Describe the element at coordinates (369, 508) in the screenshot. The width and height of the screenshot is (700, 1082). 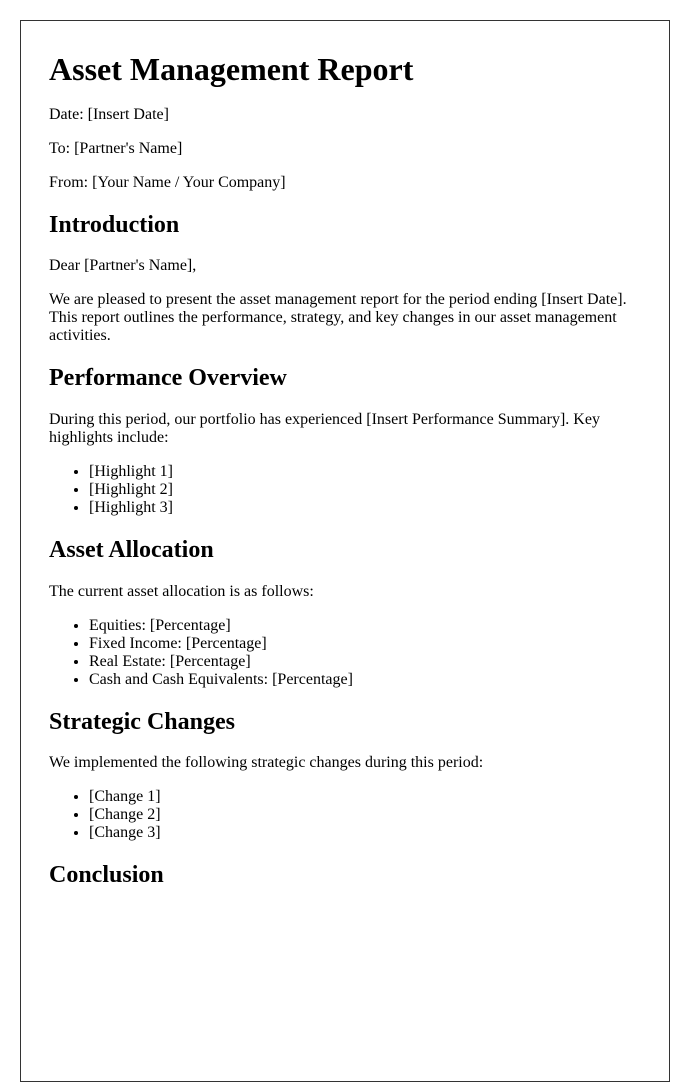
I see `list-item: [Highlight 3]` at that location.